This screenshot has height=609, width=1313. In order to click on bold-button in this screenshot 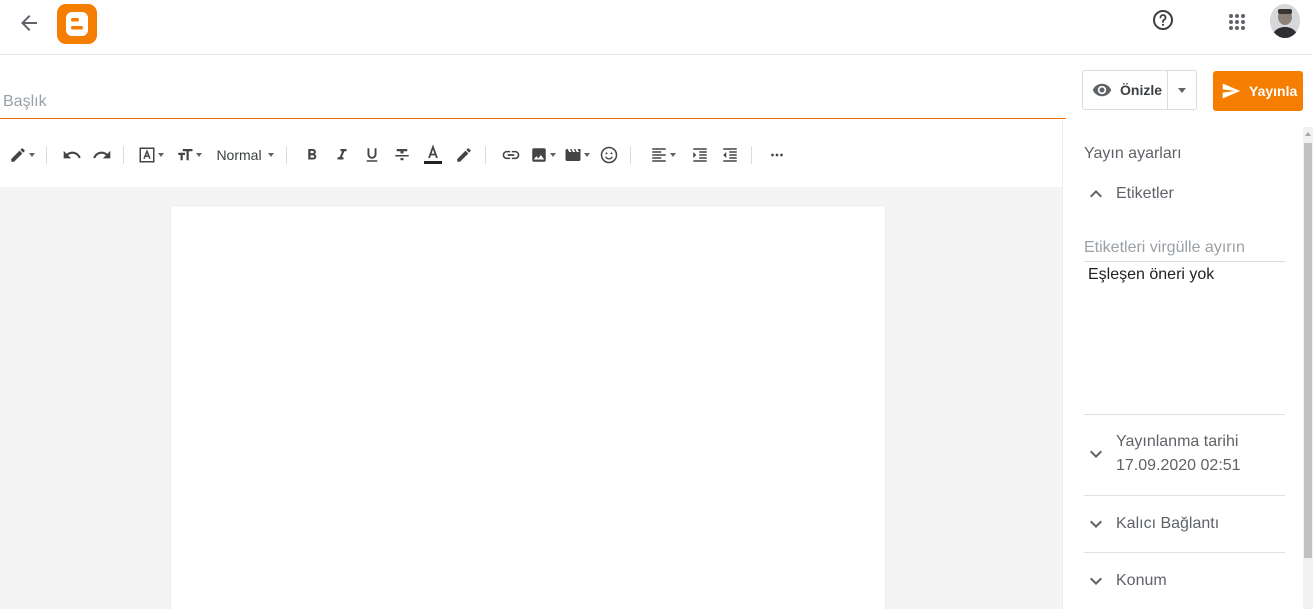, I will do `click(312, 155)`.